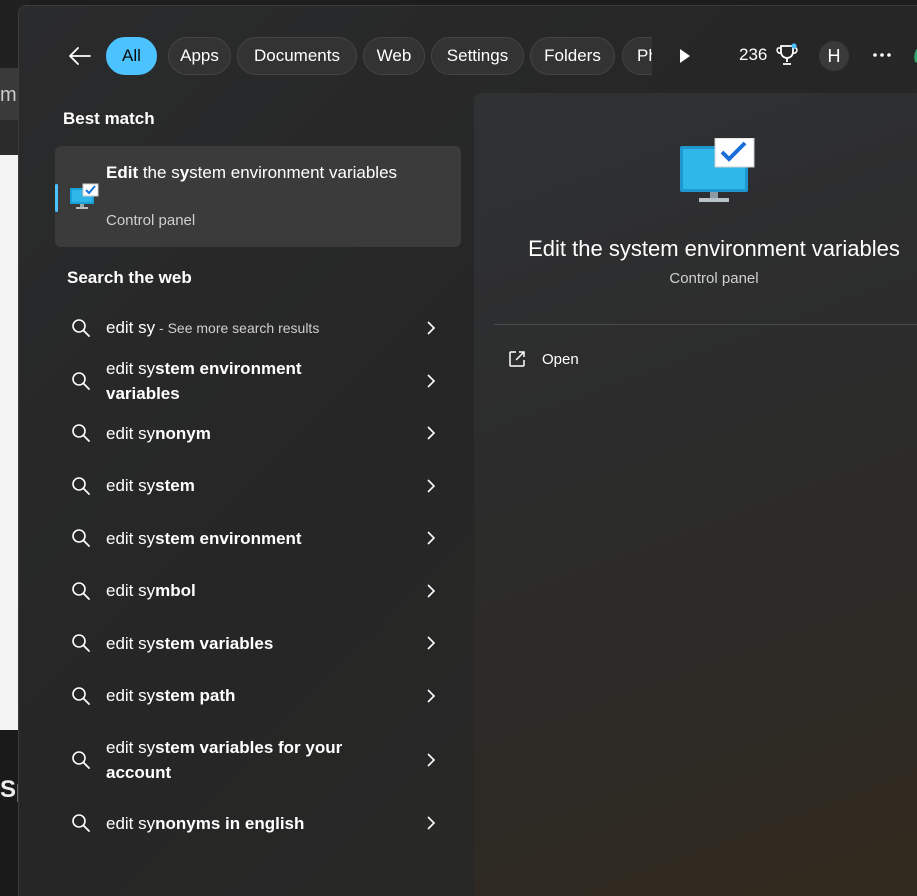 This screenshot has height=896, width=917. Describe the element at coordinates (171, 696) in the screenshot. I see `web-result-text: edit system path` at that location.